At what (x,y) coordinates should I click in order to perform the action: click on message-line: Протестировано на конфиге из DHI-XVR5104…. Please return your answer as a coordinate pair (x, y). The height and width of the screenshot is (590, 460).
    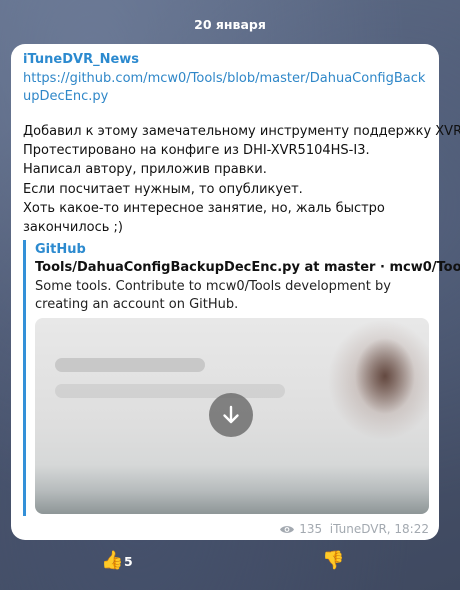
    Looking at the image, I should click on (196, 151).